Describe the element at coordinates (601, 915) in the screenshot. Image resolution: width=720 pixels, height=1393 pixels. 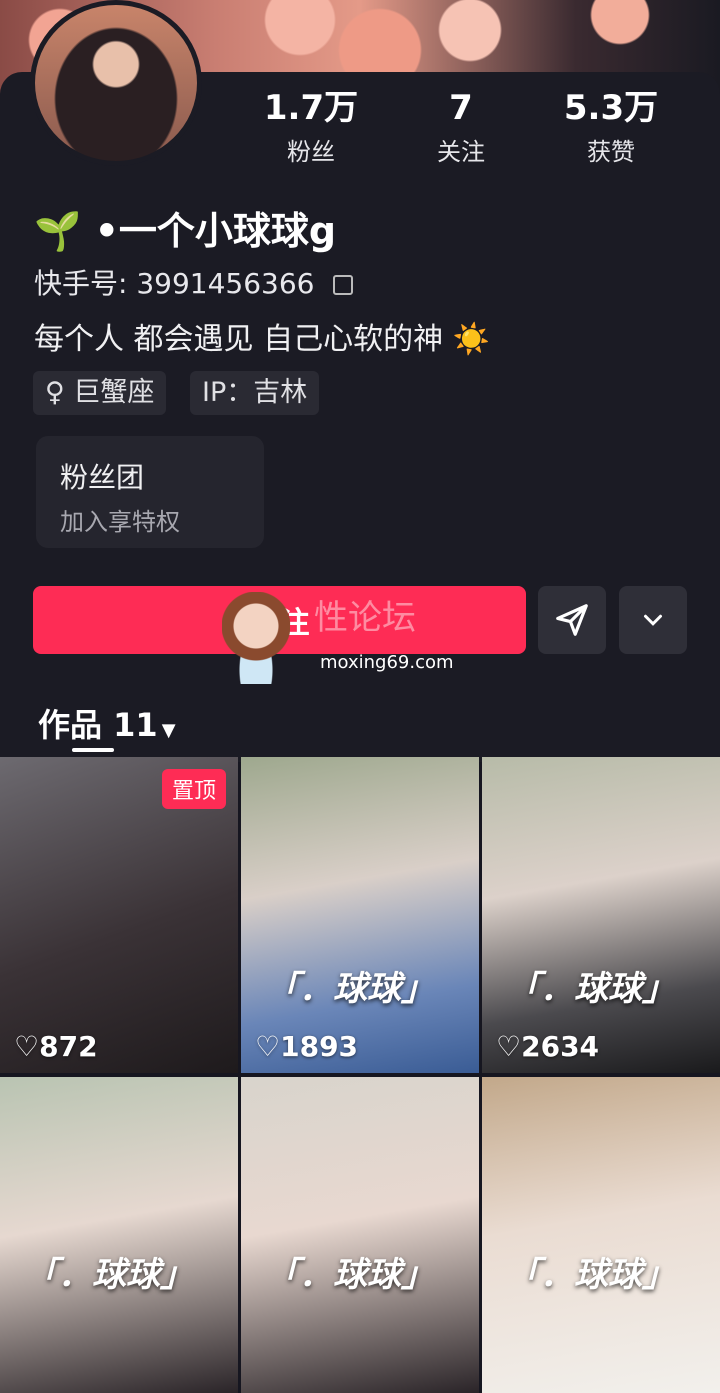
I see `work-tile: 「．球球」 ♡2634` at that location.